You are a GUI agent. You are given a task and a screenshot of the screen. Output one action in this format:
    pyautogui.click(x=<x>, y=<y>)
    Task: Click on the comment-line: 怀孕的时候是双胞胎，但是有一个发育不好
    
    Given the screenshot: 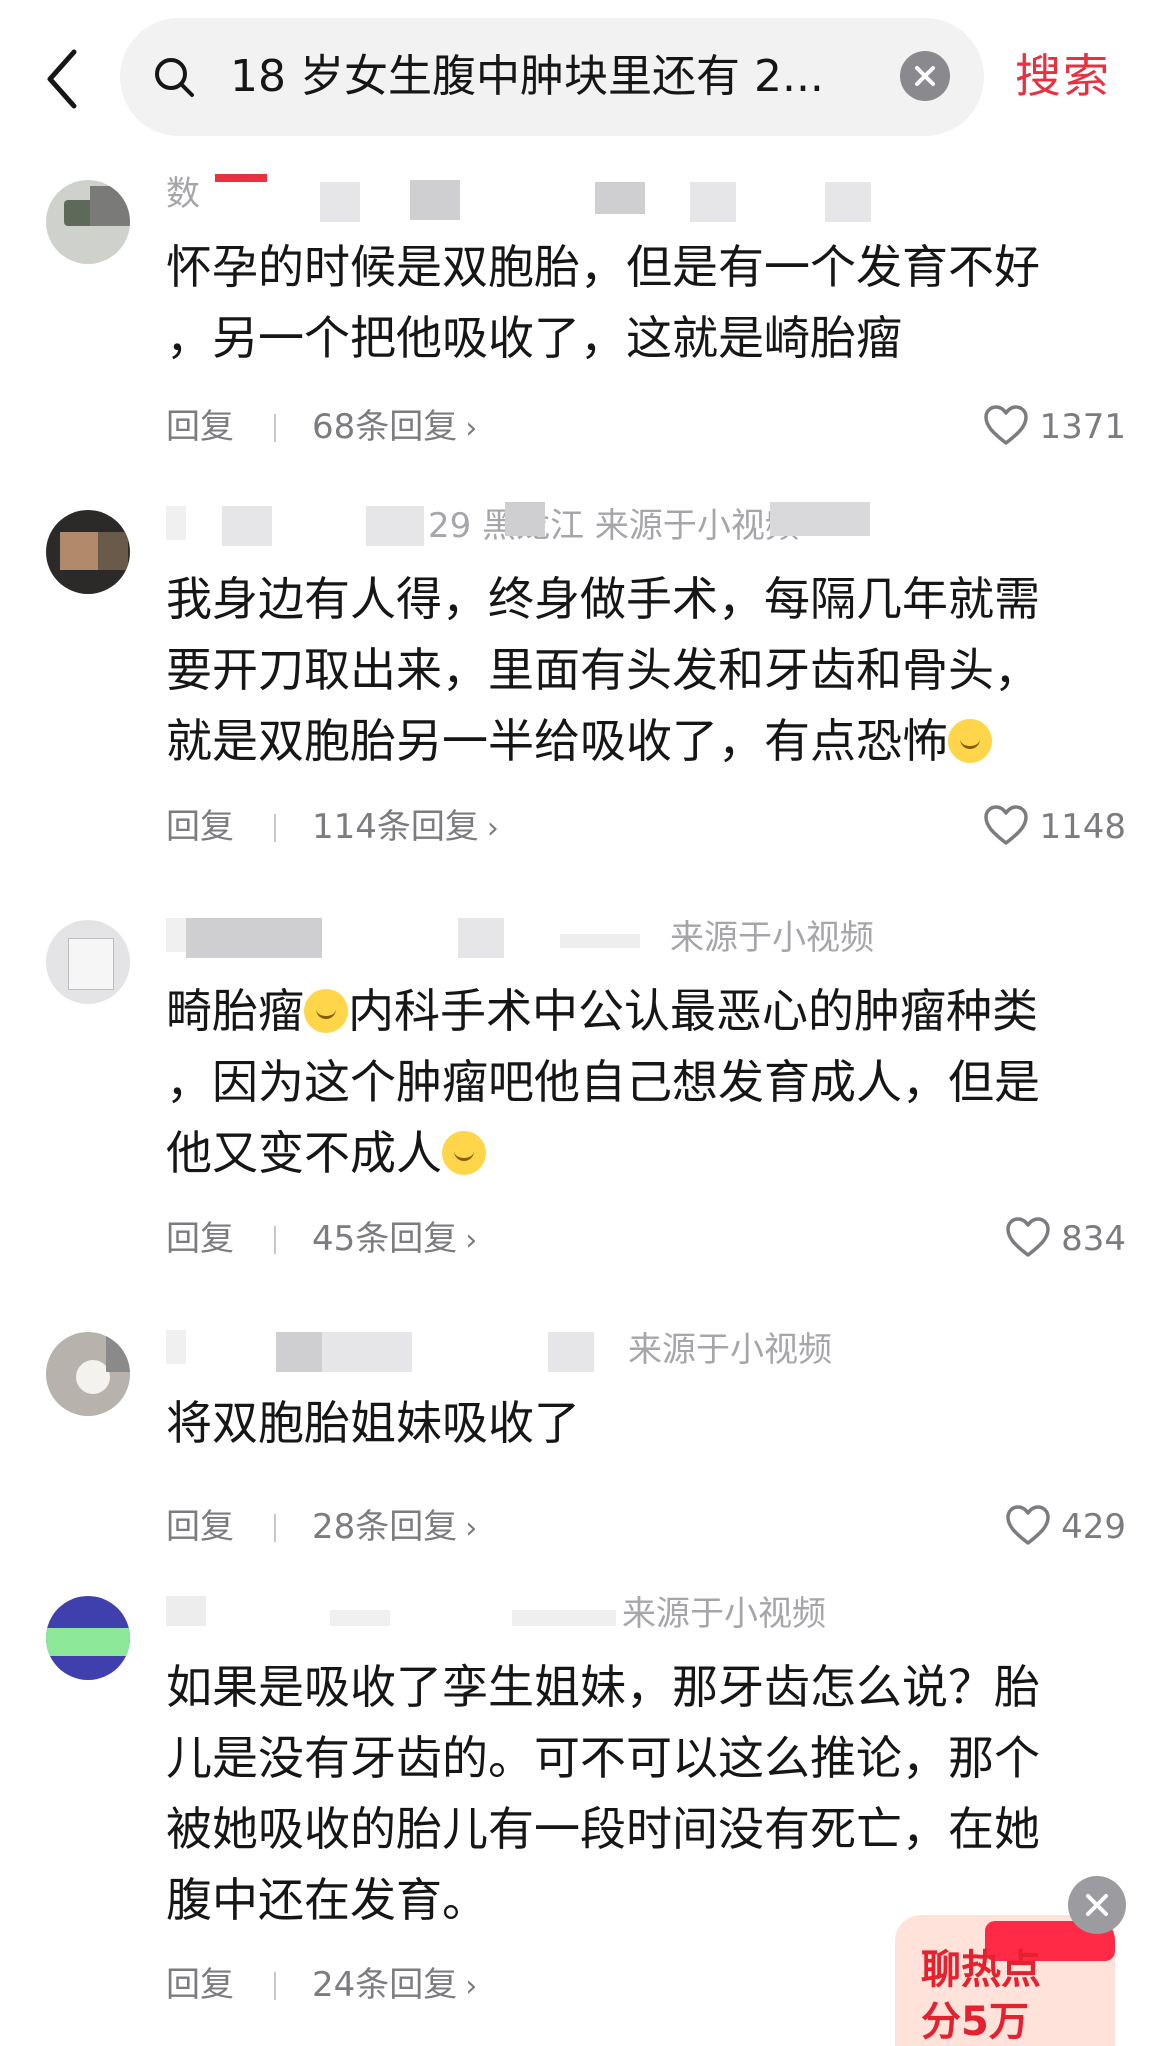 What is the action you would take?
    pyautogui.click(x=603, y=267)
    